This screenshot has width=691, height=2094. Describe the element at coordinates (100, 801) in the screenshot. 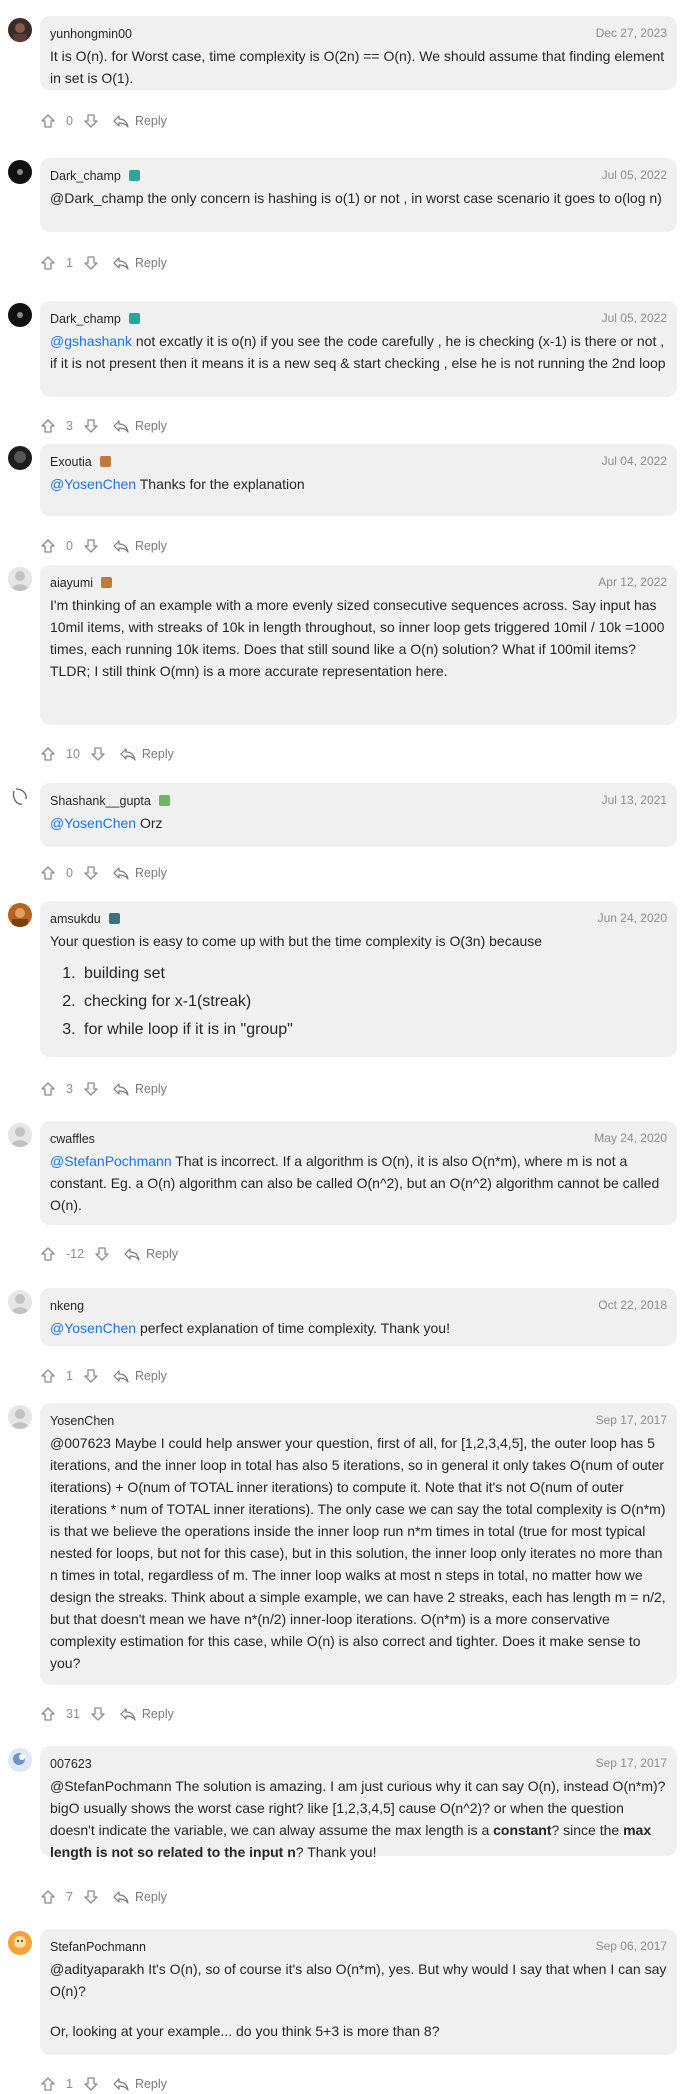

I see `username: Shashank__gupta` at that location.